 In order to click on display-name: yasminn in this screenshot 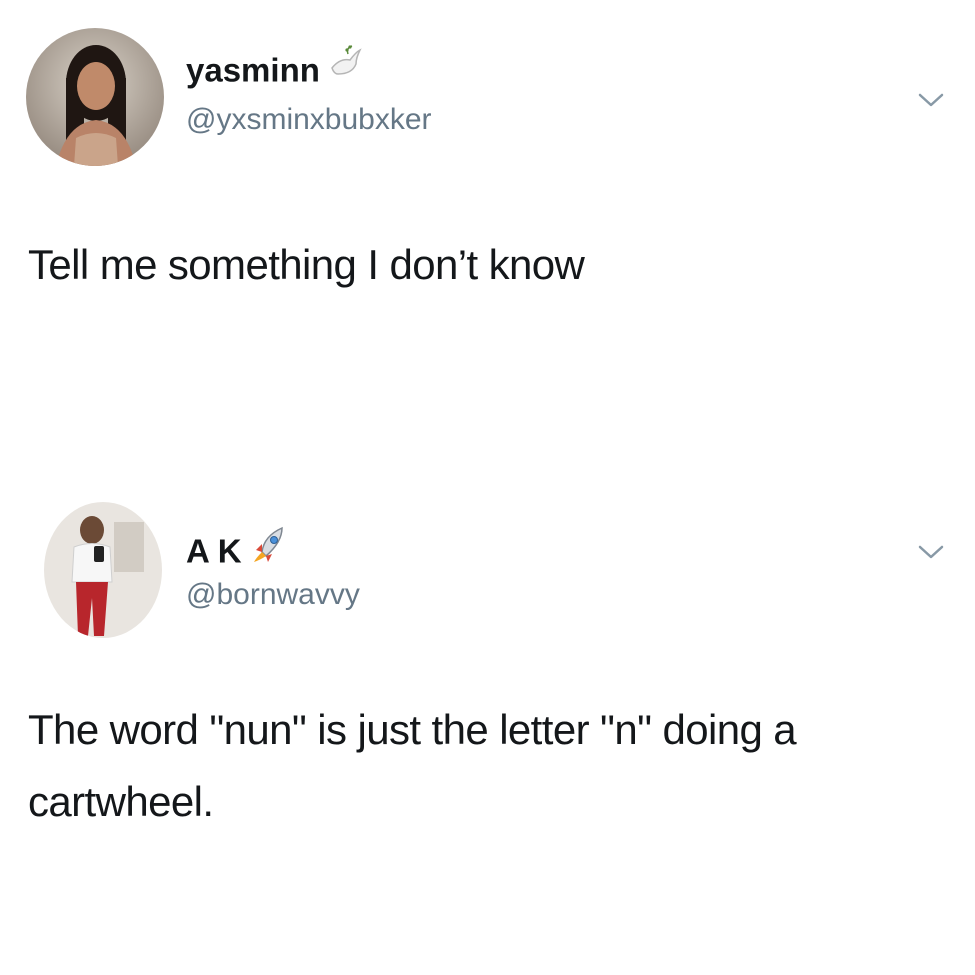, I will do `click(275, 70)`.